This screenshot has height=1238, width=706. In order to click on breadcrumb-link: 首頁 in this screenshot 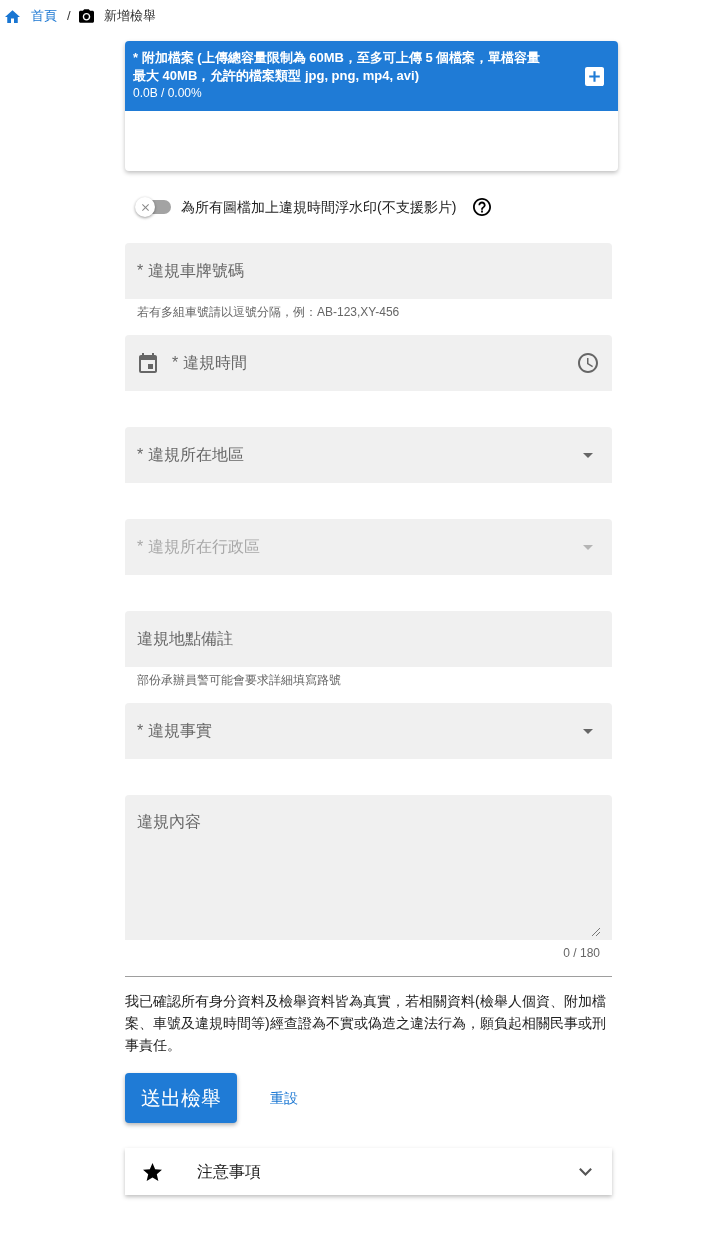, I will do `click(44, 16)`.